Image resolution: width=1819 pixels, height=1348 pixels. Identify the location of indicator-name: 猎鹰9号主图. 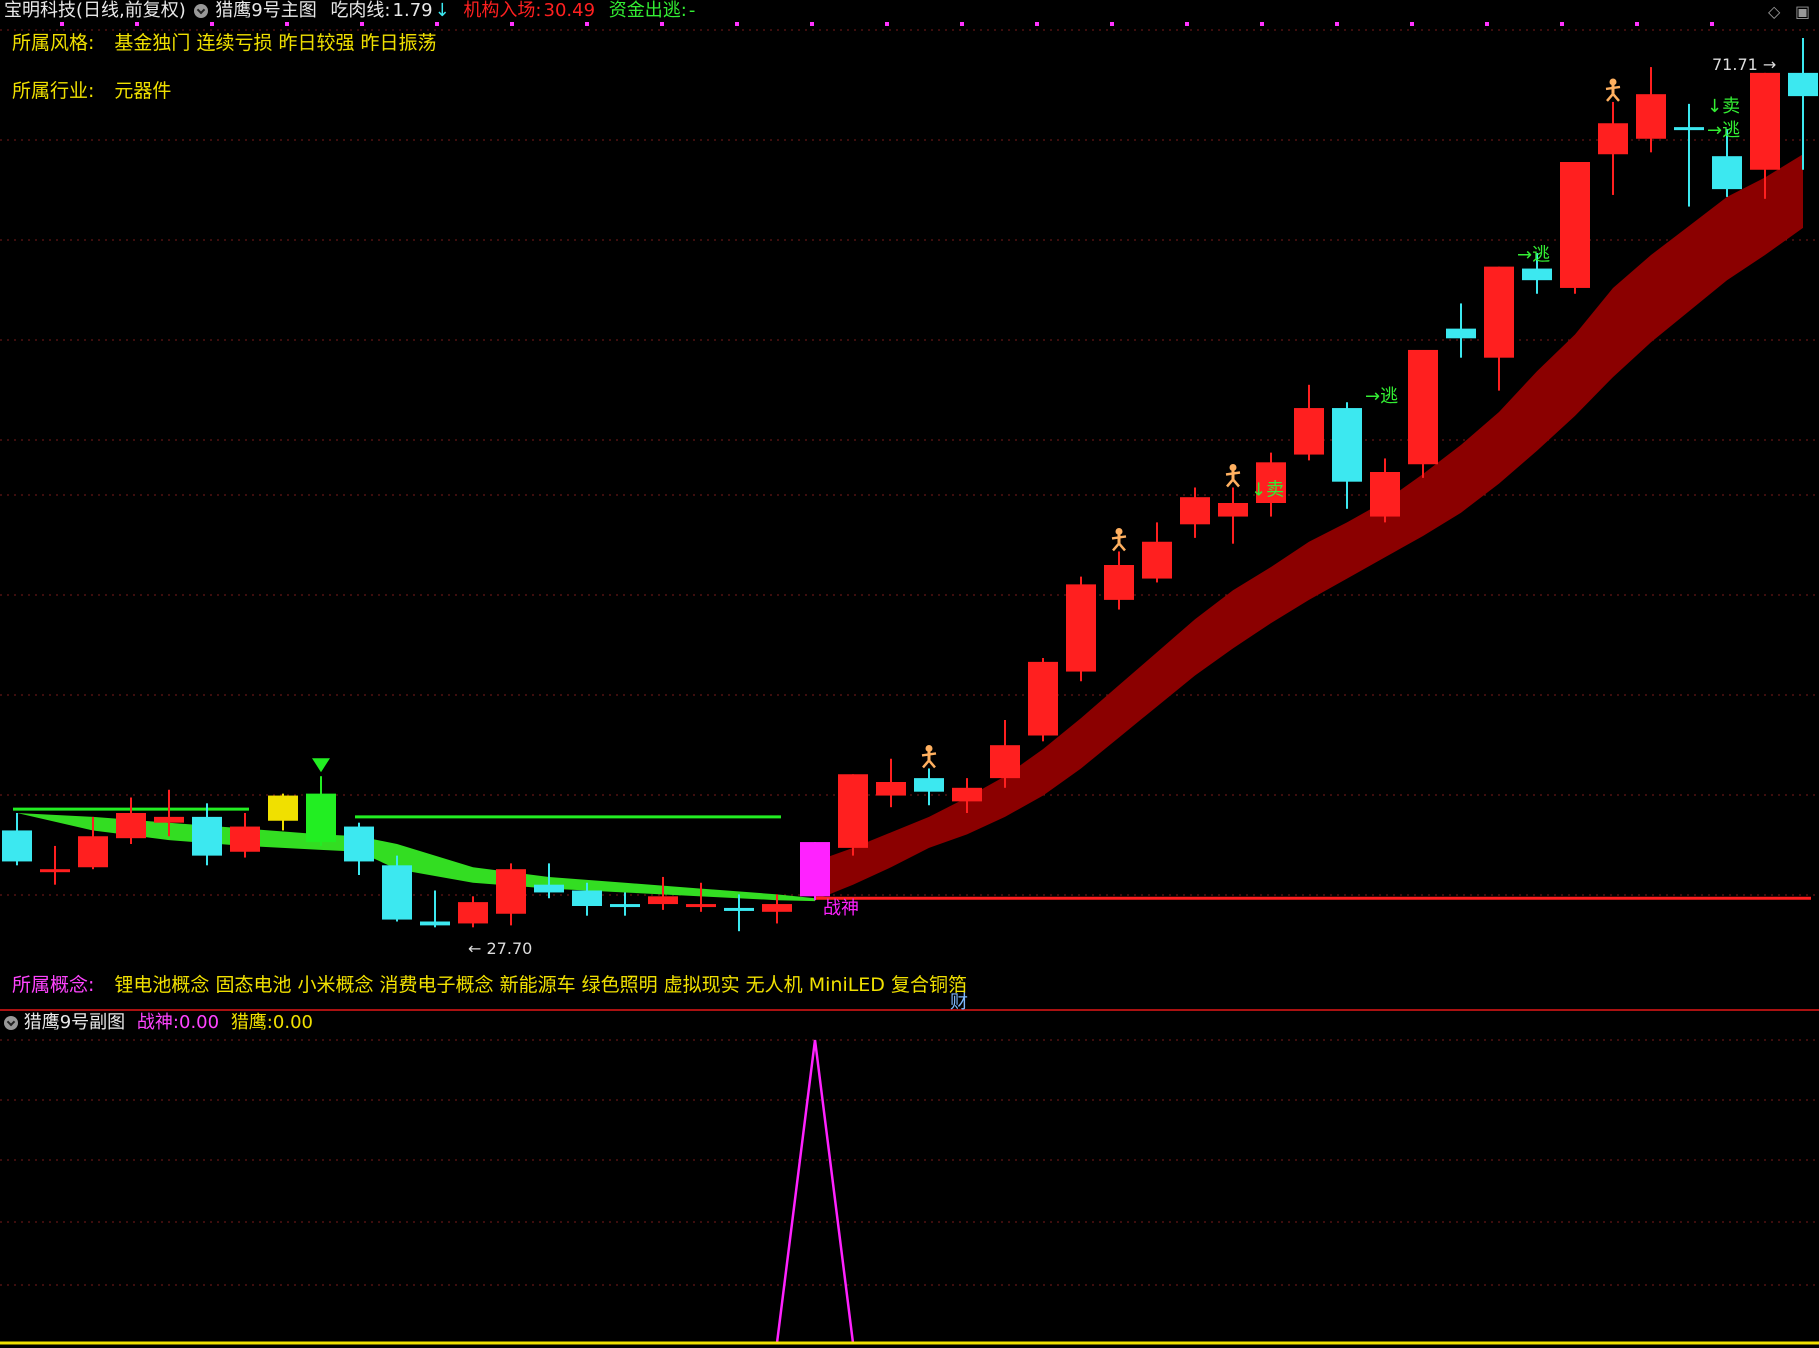
(265, 10).